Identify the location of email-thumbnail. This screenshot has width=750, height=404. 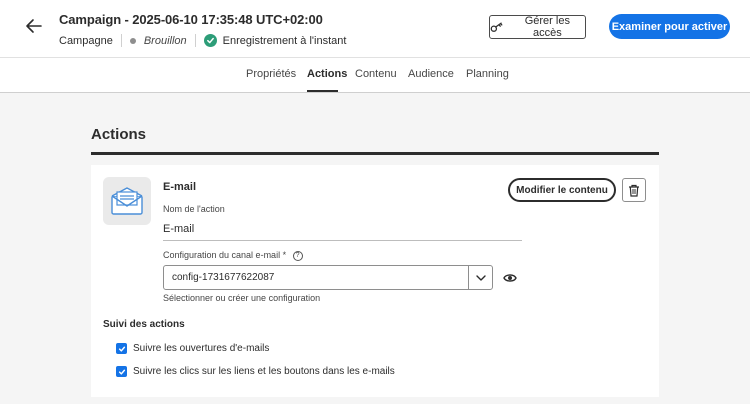
(127, 201).